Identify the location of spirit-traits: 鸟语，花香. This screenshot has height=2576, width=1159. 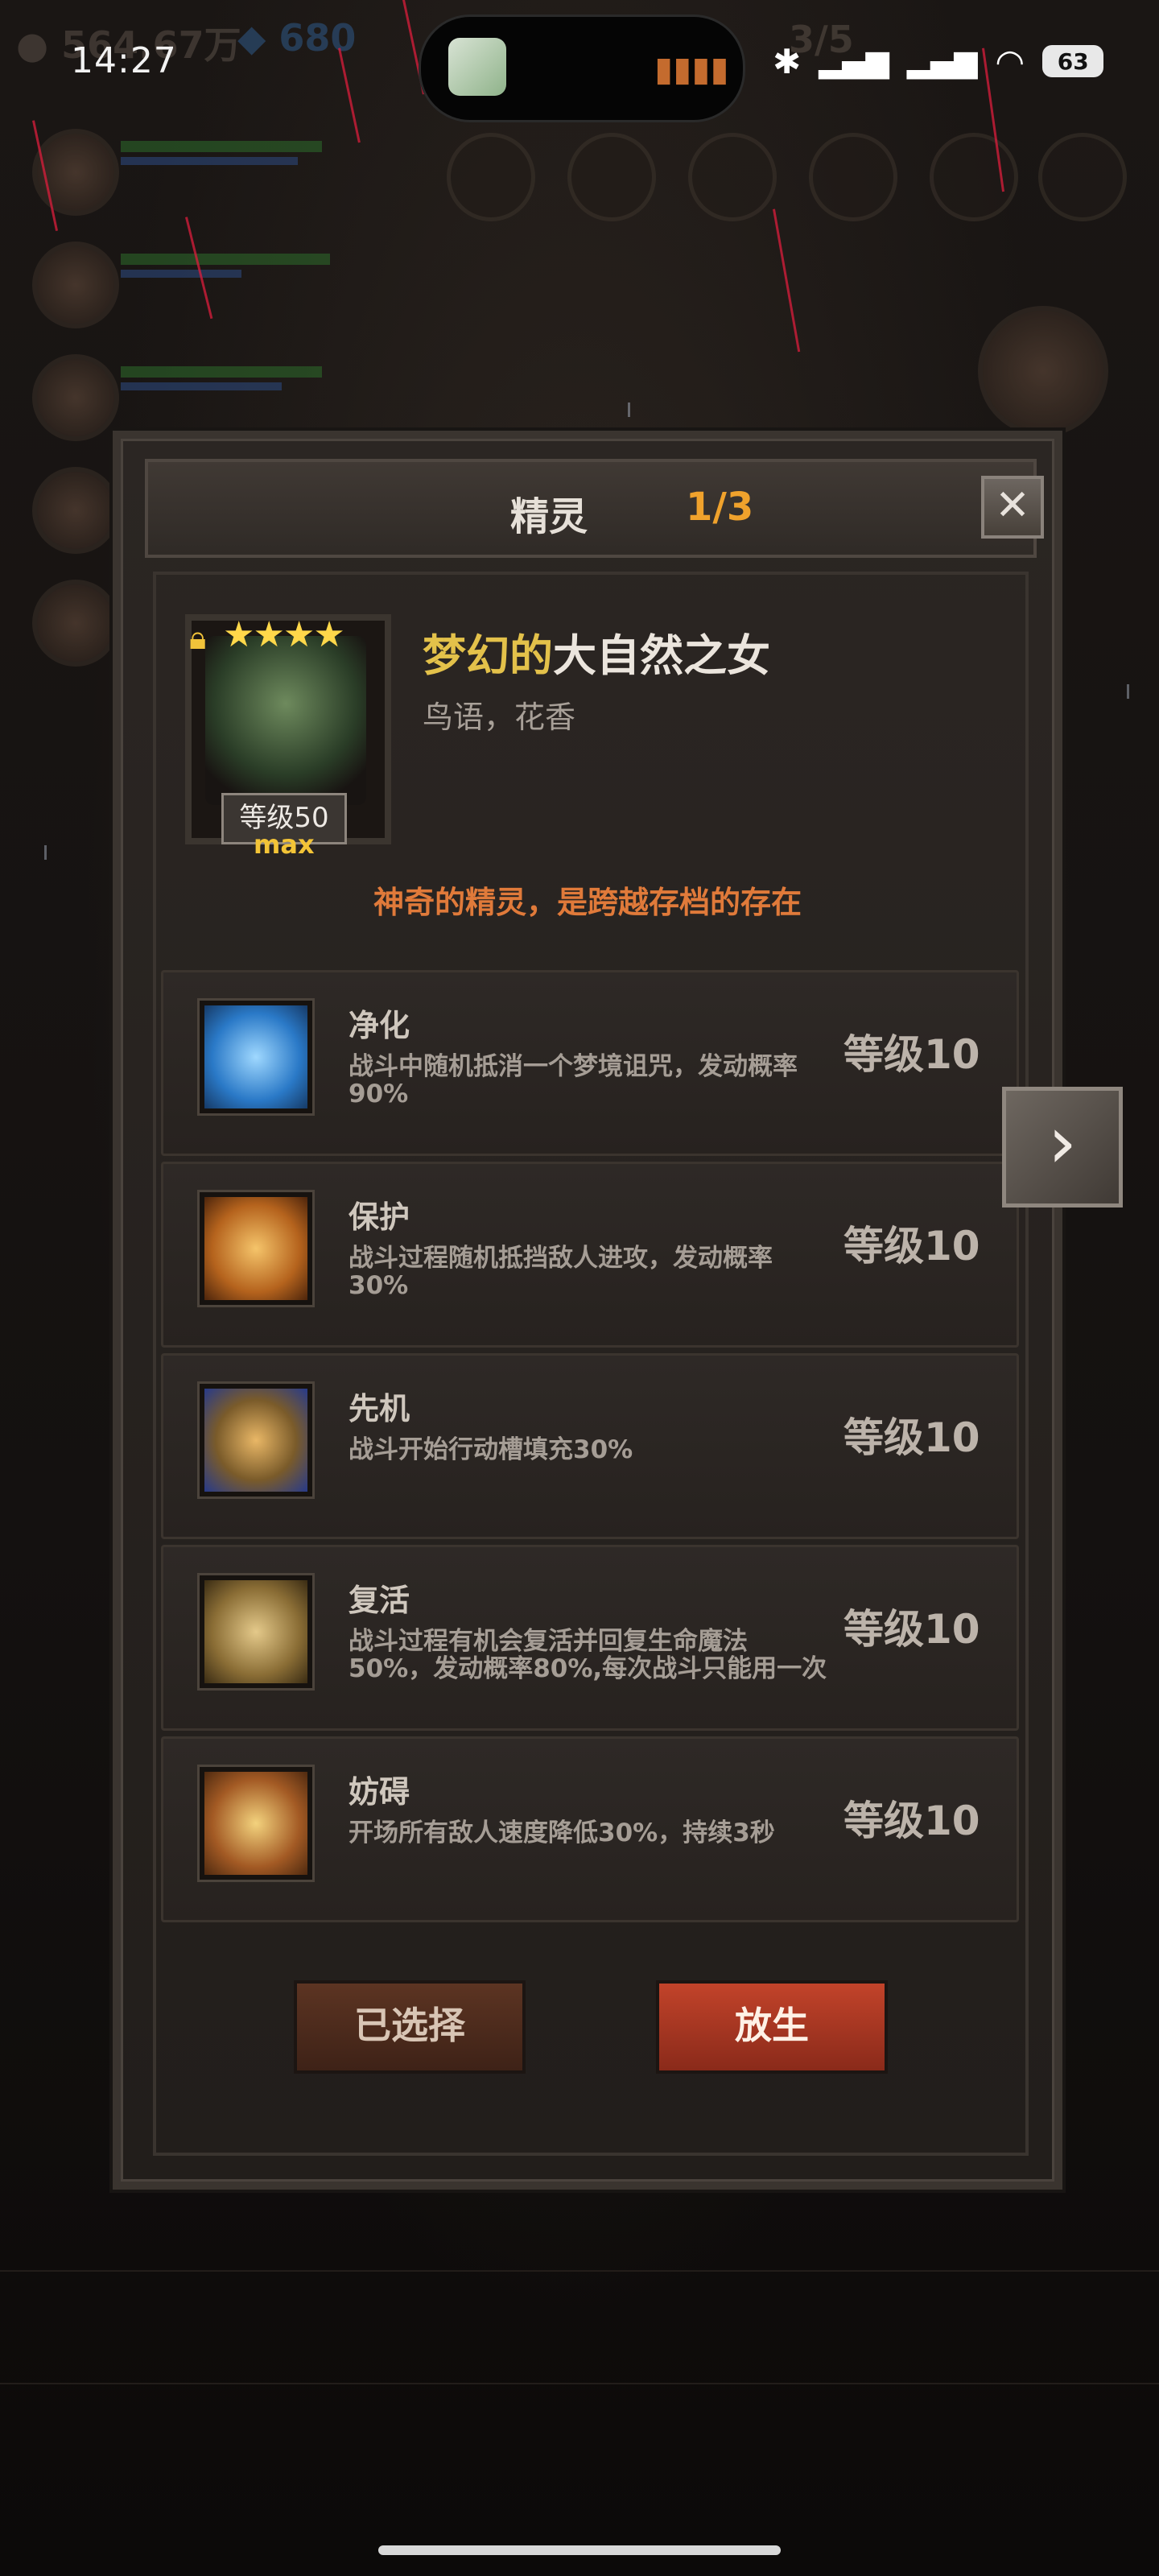
(500, 717).